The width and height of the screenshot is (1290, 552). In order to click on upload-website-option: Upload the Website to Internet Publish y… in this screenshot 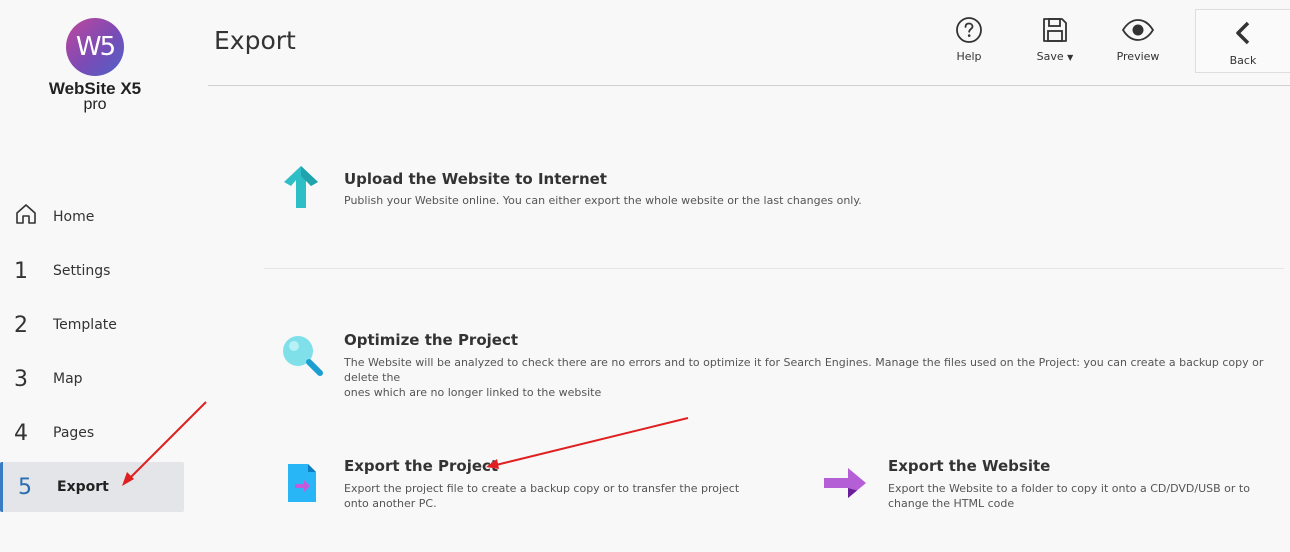, I will do `click(794, 189)`.